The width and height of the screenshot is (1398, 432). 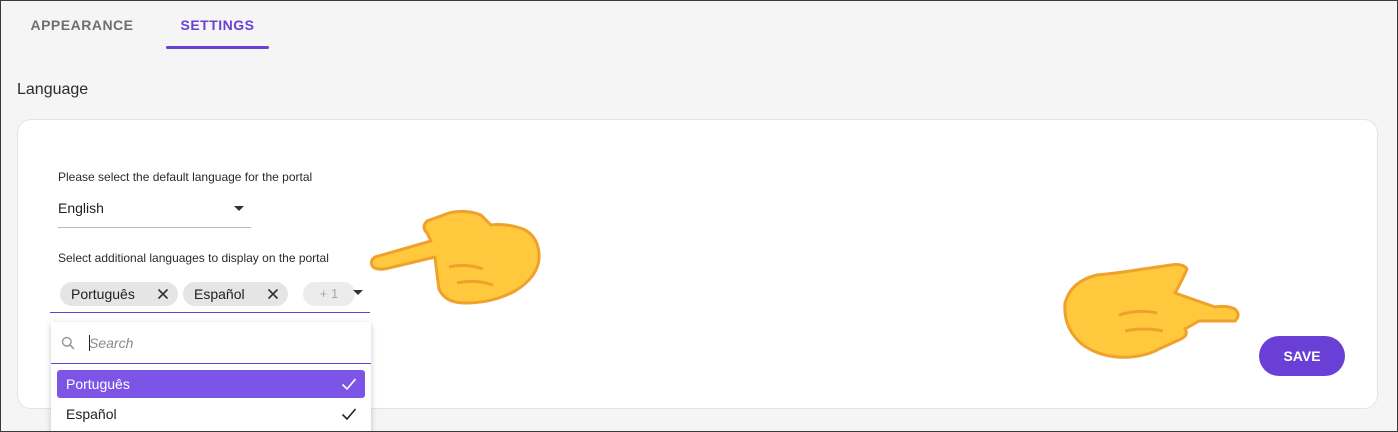 What do you see at coordinates (329, 294) in the screenshot?
I see `more-languages-badge: + 1` at bounding box center [329, 294].